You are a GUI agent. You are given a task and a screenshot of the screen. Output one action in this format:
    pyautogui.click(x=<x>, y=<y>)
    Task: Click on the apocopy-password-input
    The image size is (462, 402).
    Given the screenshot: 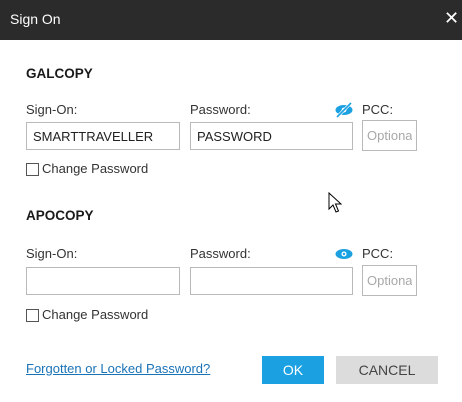 What is the action you would take?
    pyautogui.click(x=271, y=281)
    